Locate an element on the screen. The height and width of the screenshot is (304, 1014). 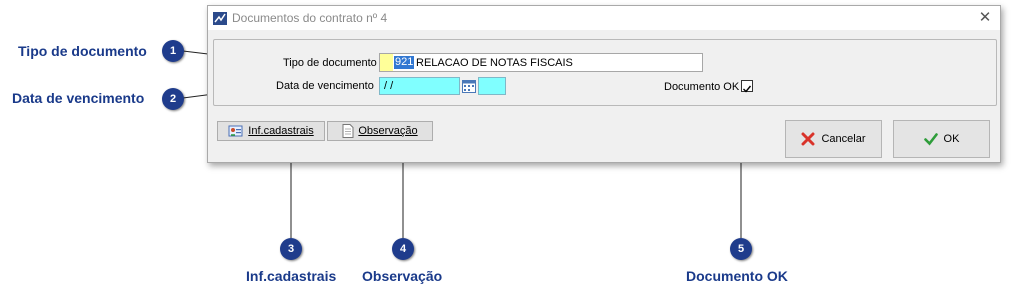
ok-button: OK is located at coordinates (941, 139).